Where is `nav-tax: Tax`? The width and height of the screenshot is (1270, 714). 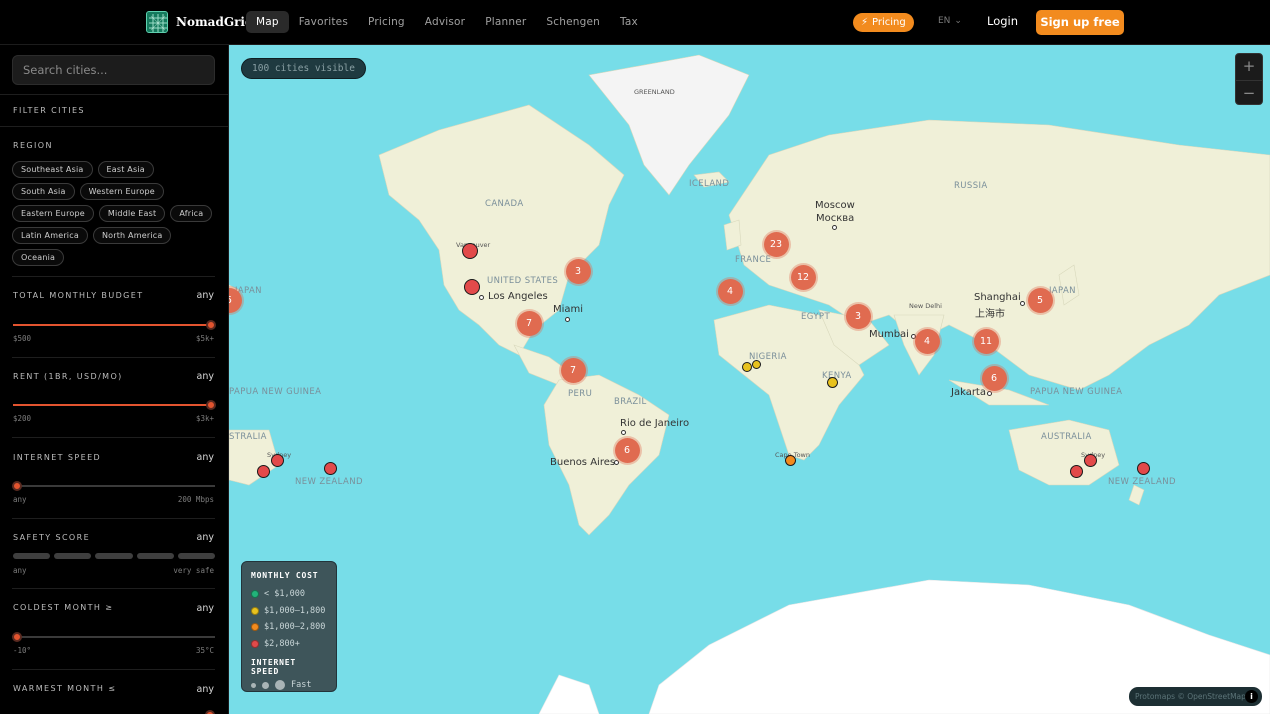
nav-tax: Tax is located at coordinates (629, 22).